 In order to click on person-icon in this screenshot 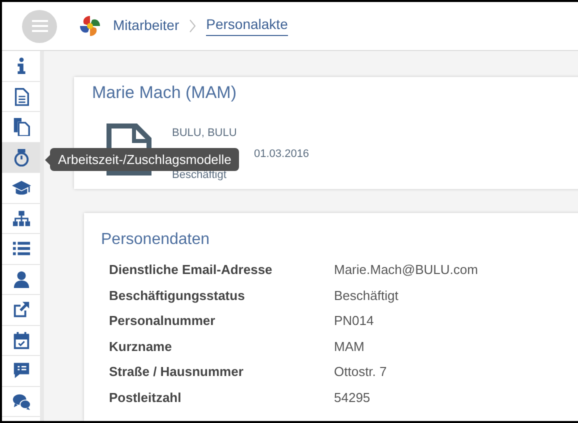, I will do `click(21, 279)`.